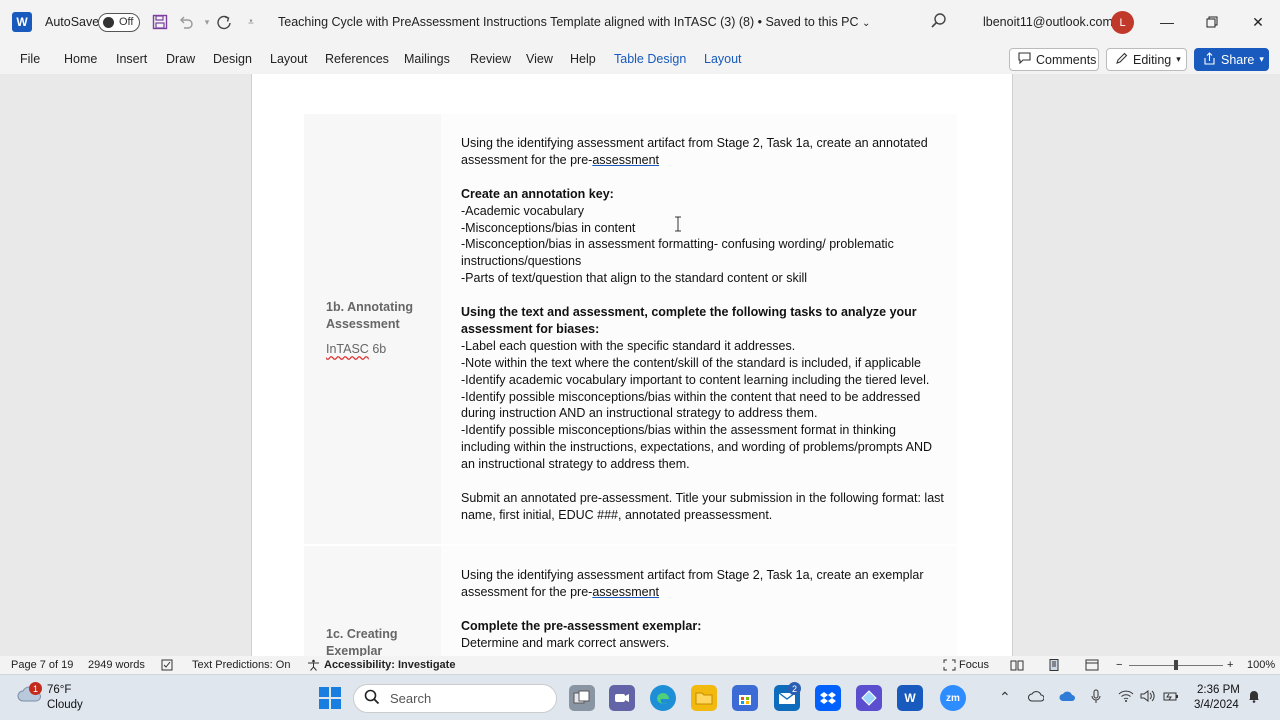 Image resolution: width=1280 pixels, height=720 pixels. I want to click on notification-bell-icon, so click(1254, 697).